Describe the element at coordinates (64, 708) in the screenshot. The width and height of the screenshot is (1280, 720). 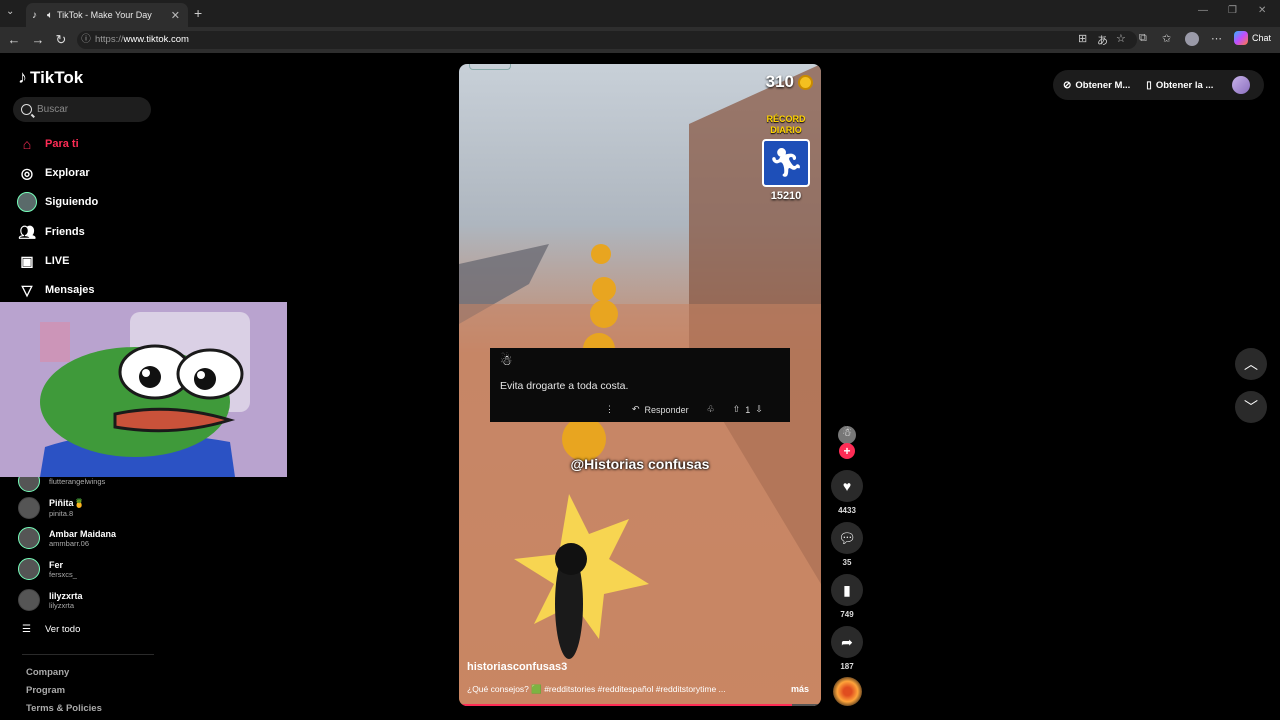
I see `footer-link-terms: Terms & Policies` at that location.